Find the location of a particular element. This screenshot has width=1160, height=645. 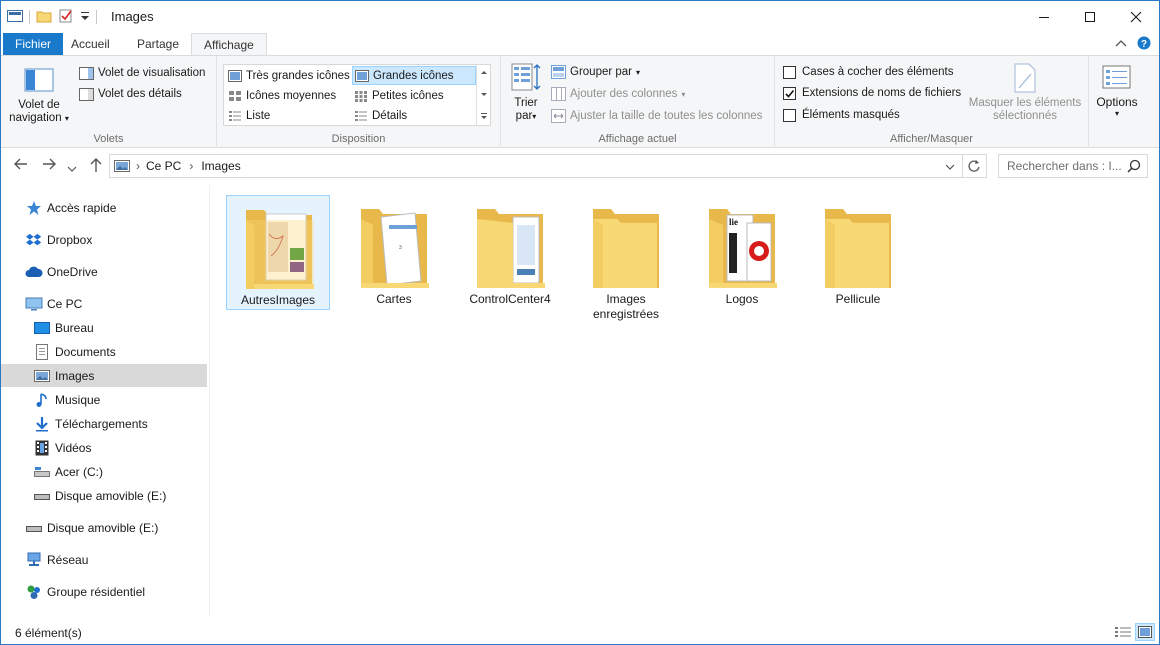

breadcrumb-images: Images is located at coordinates (220, 166).